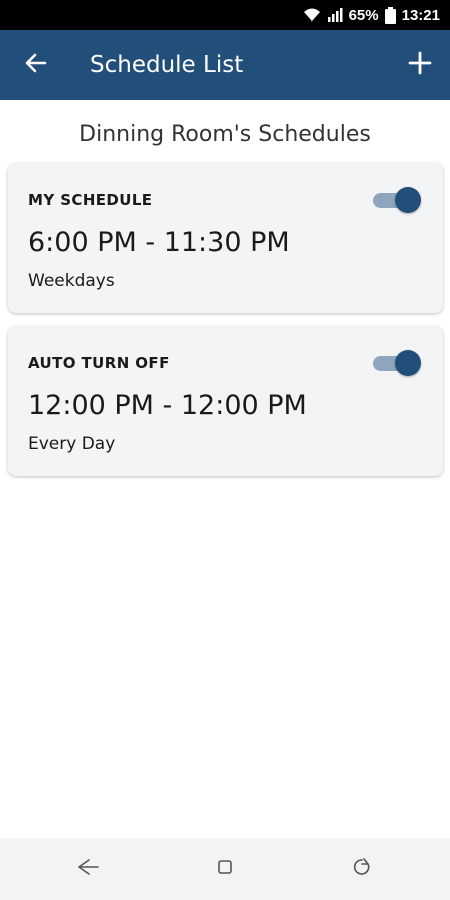  What do you see at coordinates (99, 363) in the screenshot?
I see `schedule-name: AUTO TURN OFF` at bounding box center [99, 363].